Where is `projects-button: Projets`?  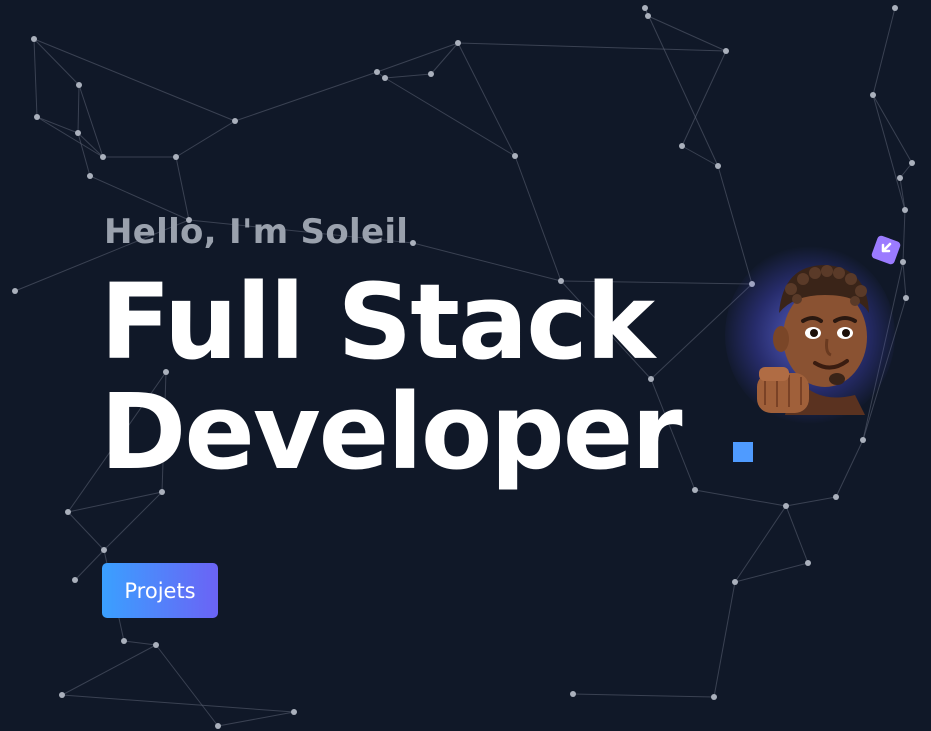
projects-button: Projets is located at coordinates (160, 590).